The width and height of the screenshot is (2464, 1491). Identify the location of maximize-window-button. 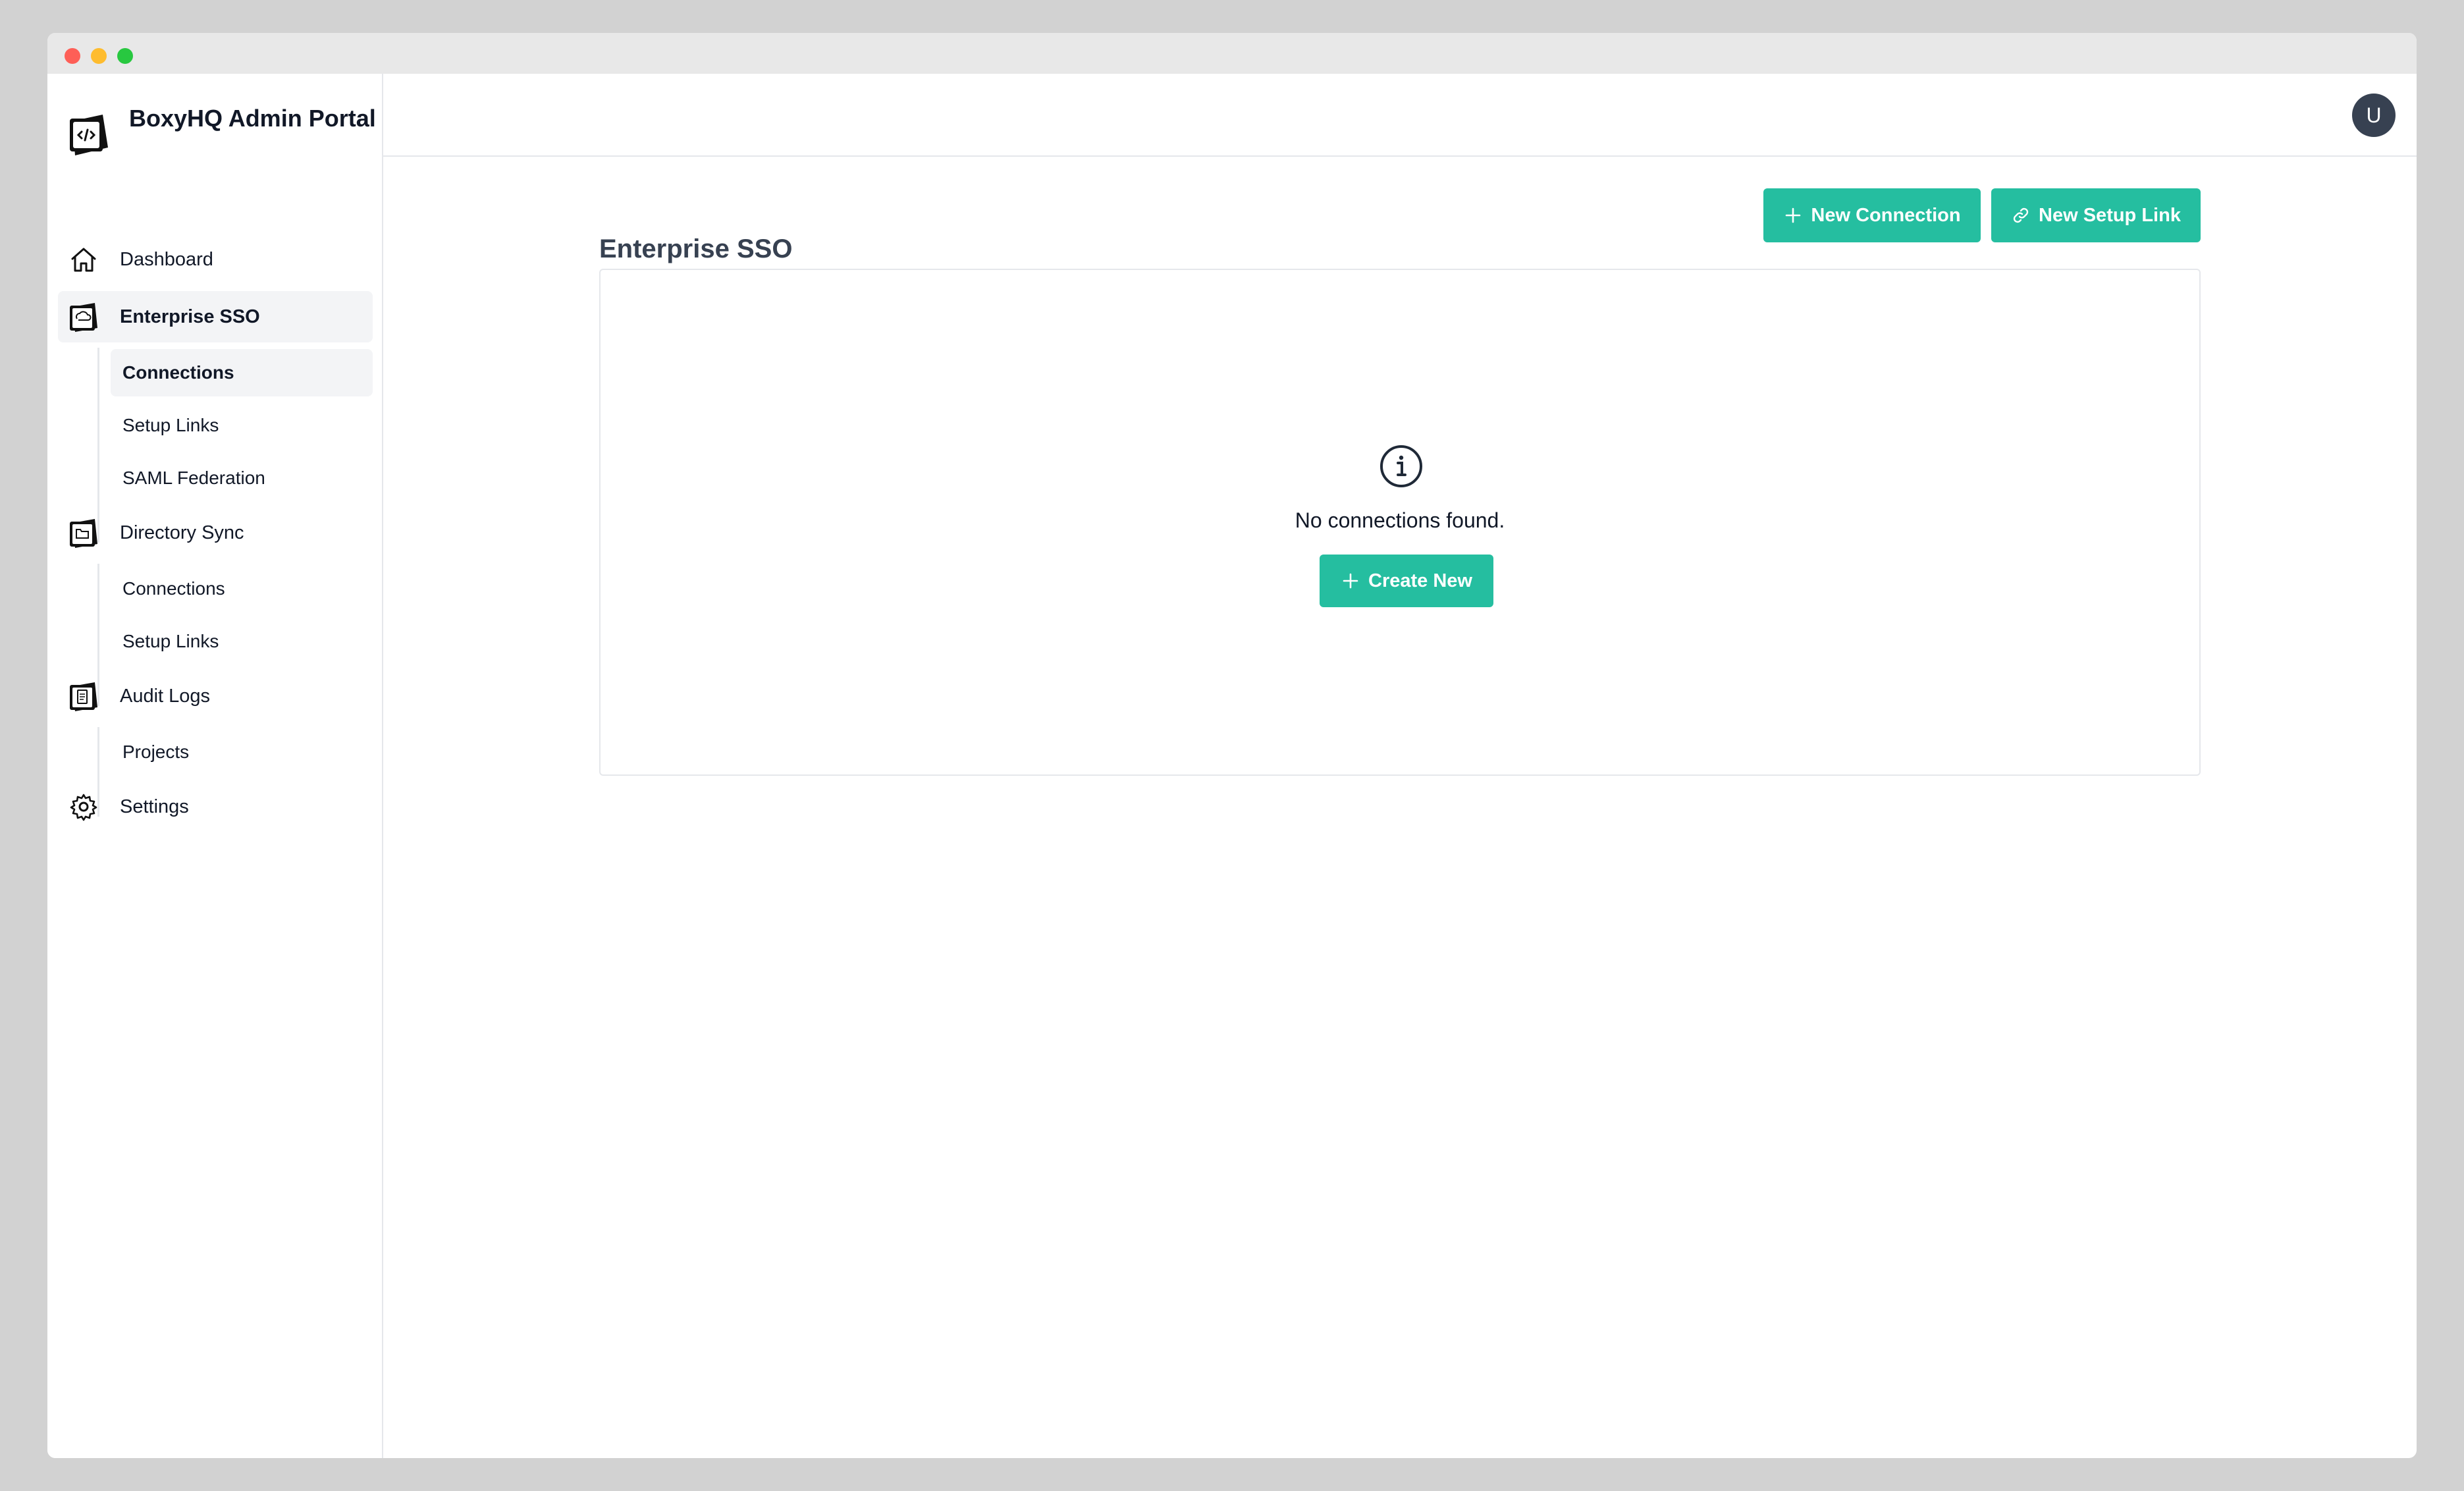
(125, 56).